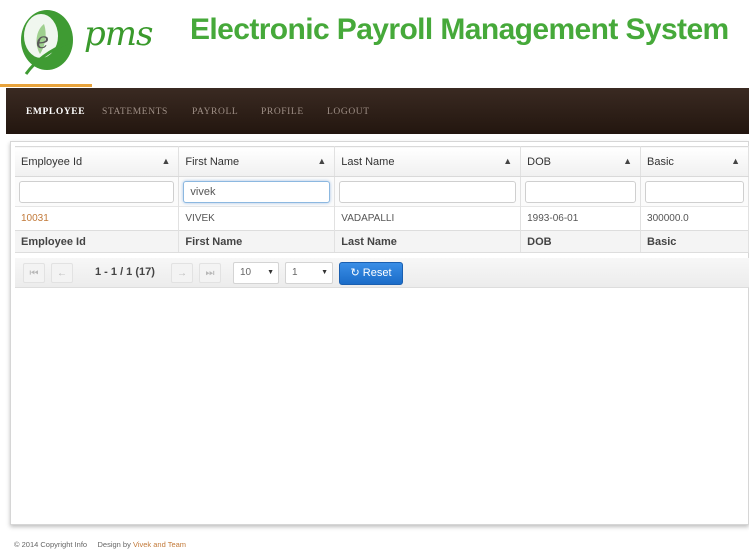 This screenshot has width=749, height=550. I want to click on leaf-logo-icon: e, so click(47, 42).